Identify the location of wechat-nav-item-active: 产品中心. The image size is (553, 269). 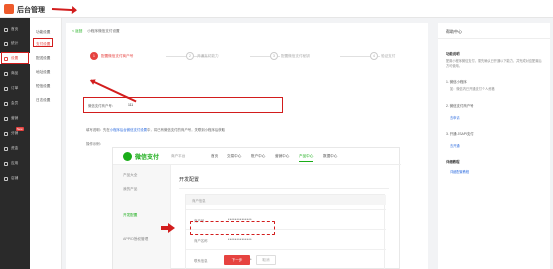
(306, 158).